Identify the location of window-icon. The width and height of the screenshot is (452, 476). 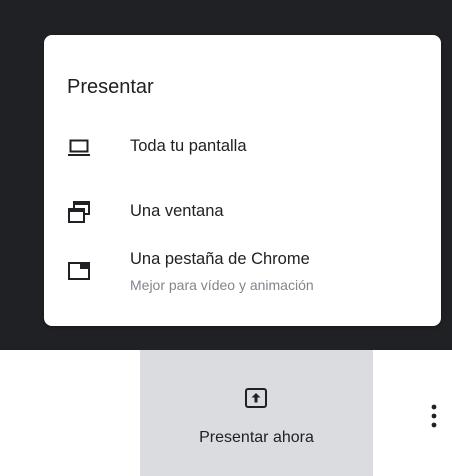
(79, 212).